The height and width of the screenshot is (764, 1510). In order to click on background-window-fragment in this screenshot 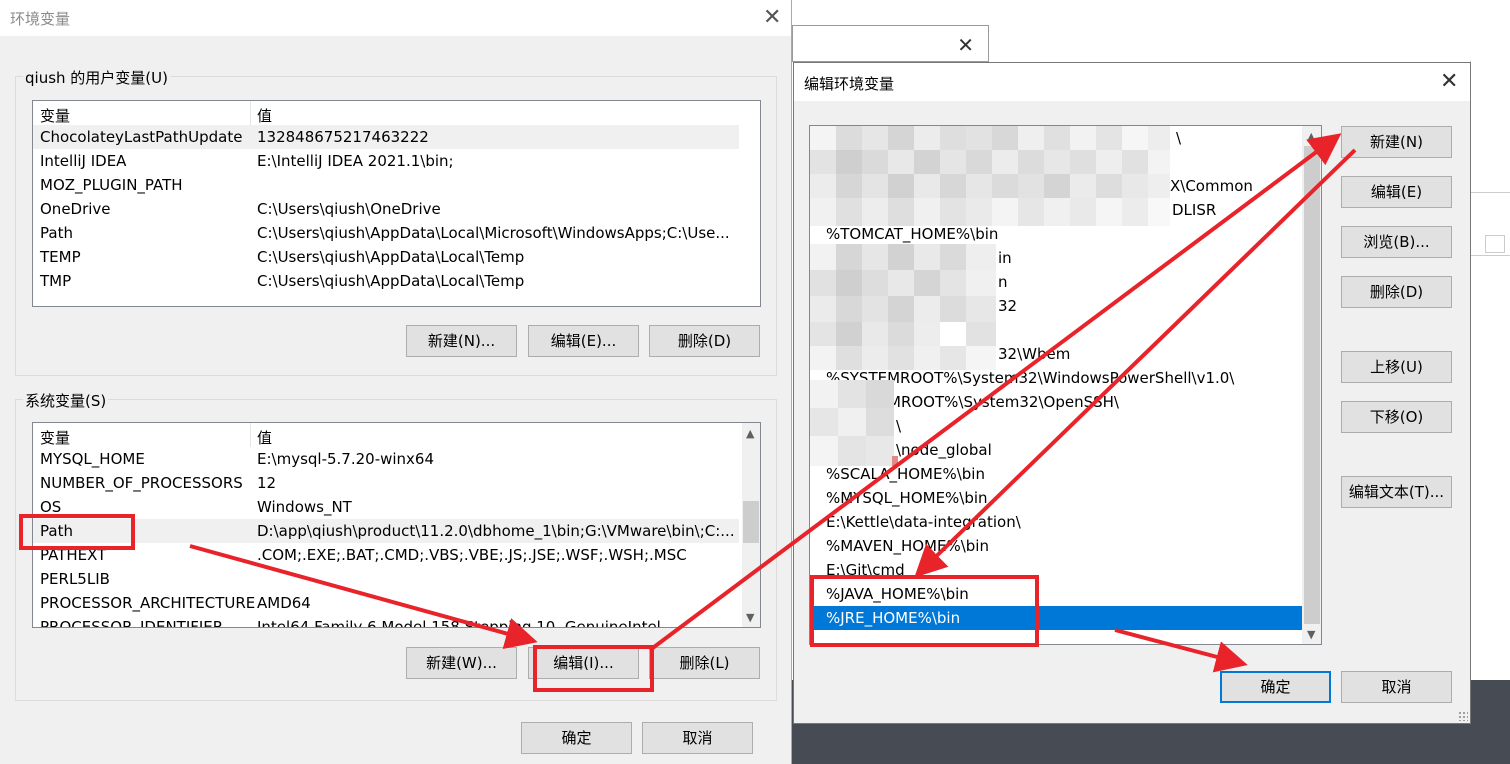, I will do `click(1490, 370)`.